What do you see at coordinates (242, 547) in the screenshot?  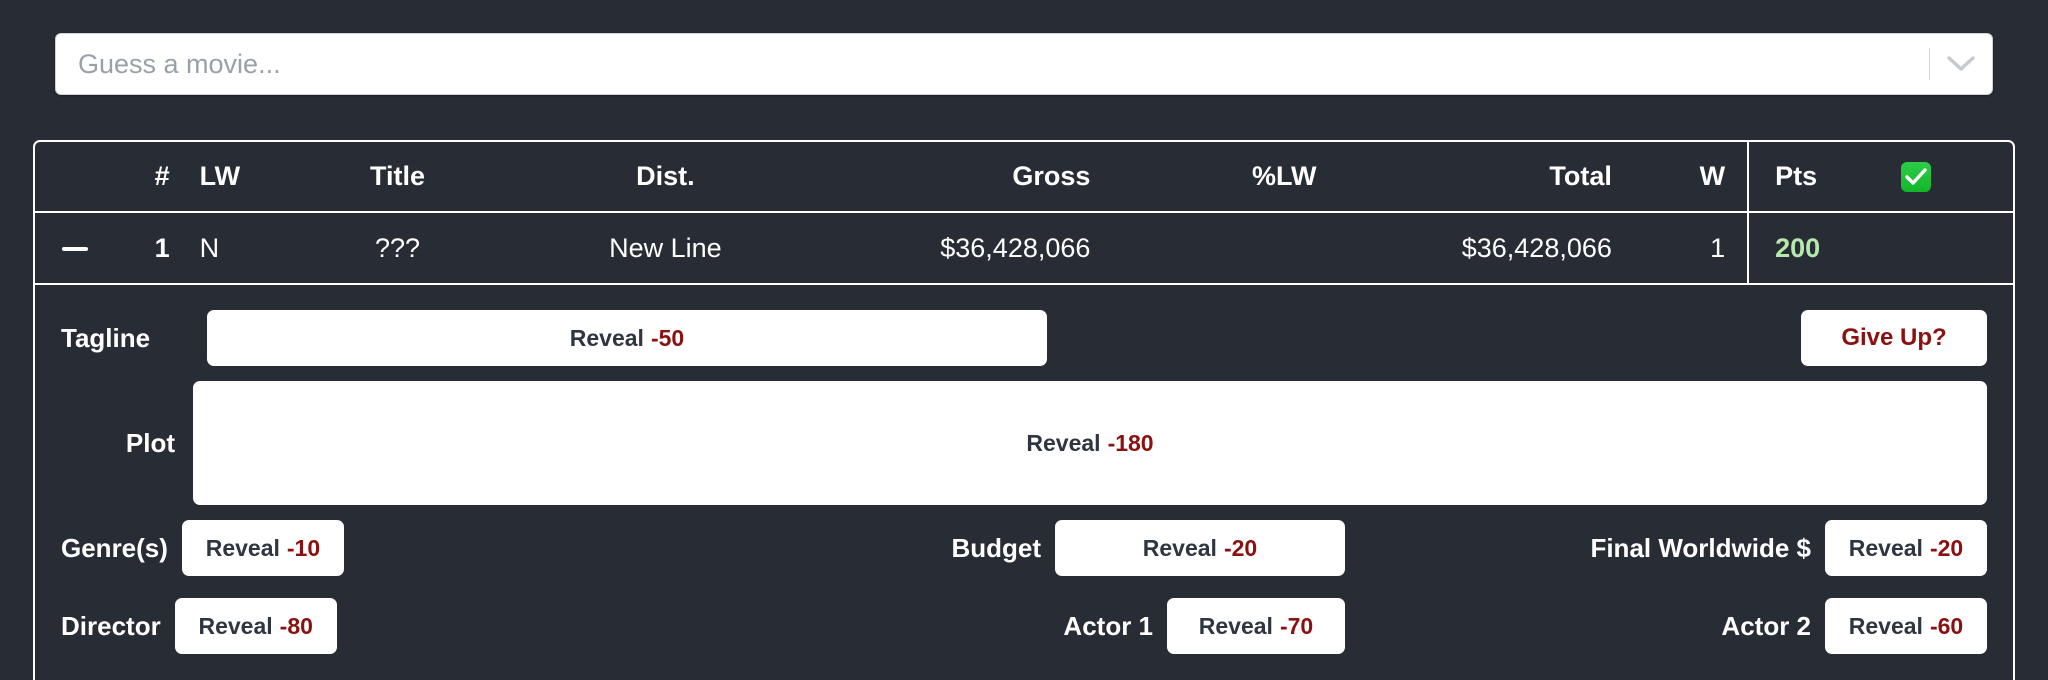 I see `reveal-genres-action: Reveal` at bounding box center [242, 547].